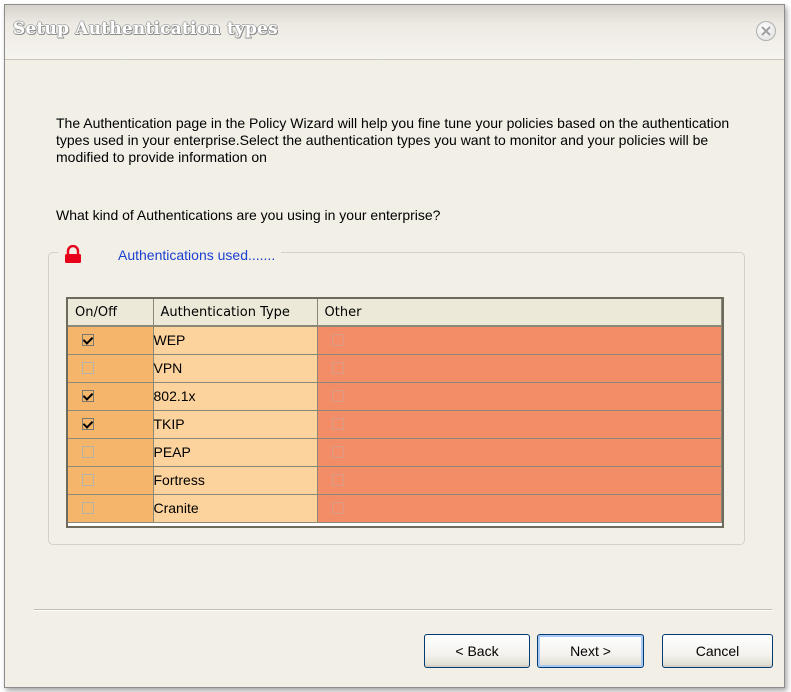 The height and width of the screenshot is (692, 791). What do you see at coordinates (394, 32) in the screenshot?
I see `title-bar: Setup Authentication types` at bounding box center [394, 32].